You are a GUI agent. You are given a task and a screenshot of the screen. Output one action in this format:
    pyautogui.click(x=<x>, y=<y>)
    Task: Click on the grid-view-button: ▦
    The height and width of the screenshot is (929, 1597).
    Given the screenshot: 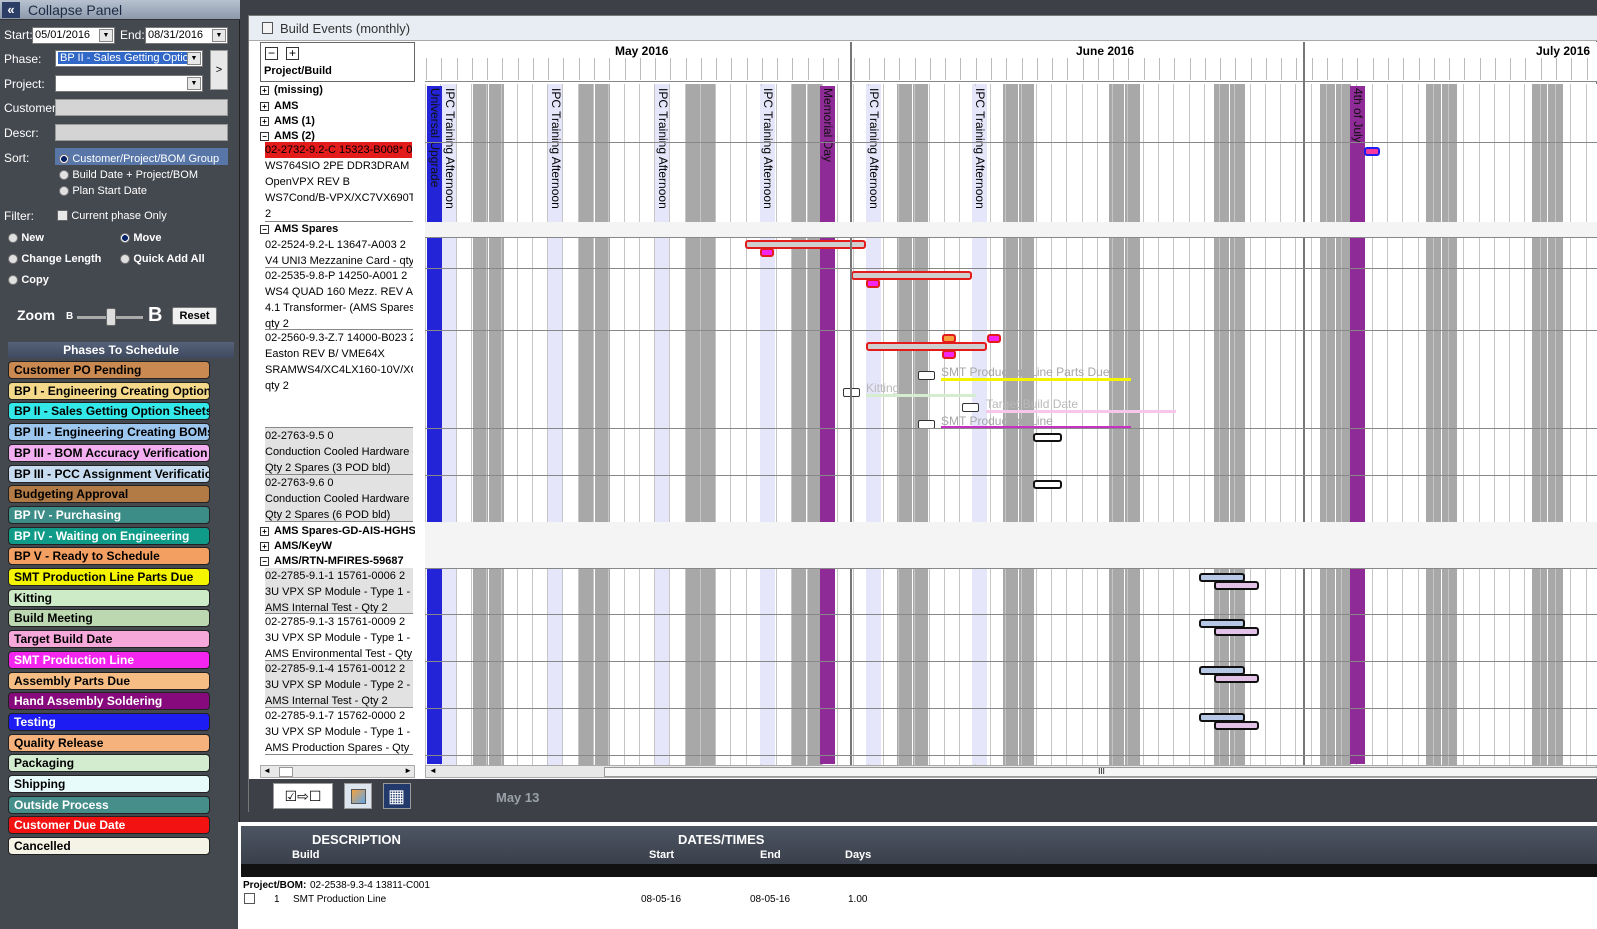 What is the action you would take?
    pyautogui.click(x=397, y=796)
    